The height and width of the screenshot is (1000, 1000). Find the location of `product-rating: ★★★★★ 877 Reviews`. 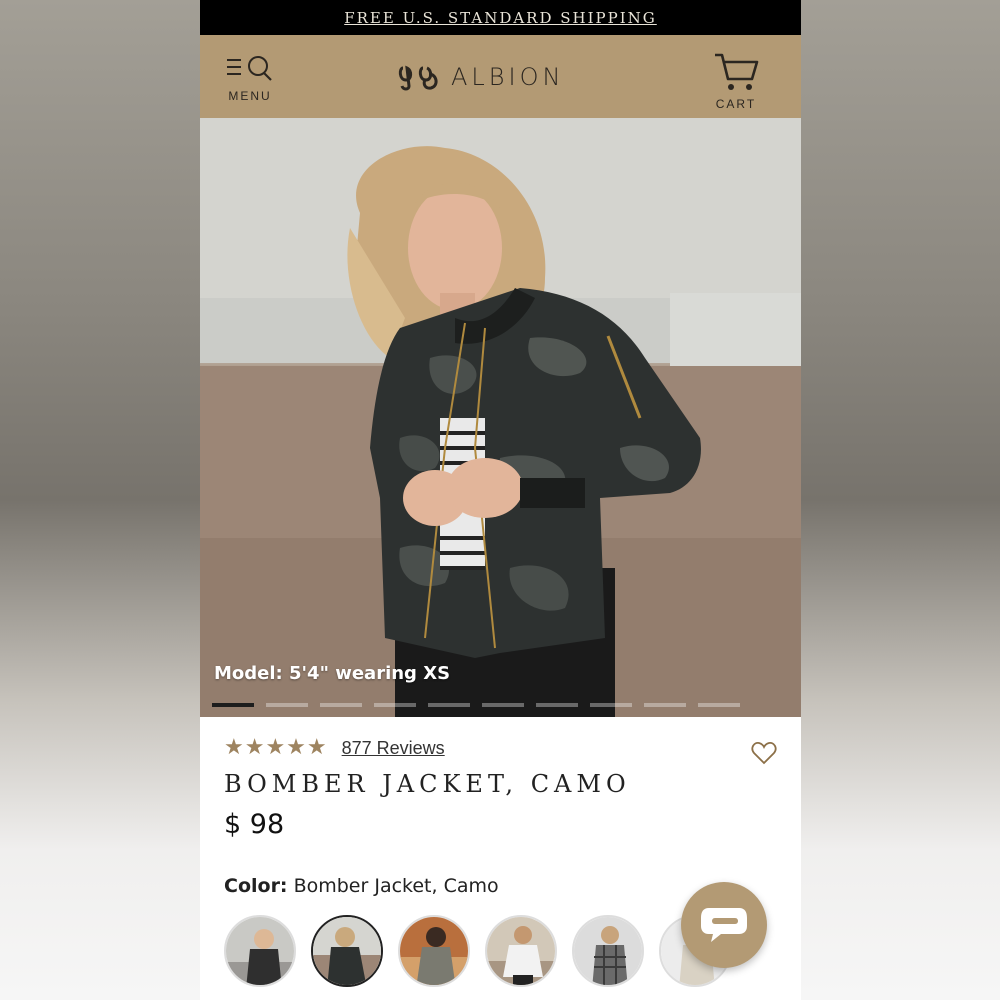

product-rating: ★★★★★ 877 Reviews is located at coordinates (334, 748).